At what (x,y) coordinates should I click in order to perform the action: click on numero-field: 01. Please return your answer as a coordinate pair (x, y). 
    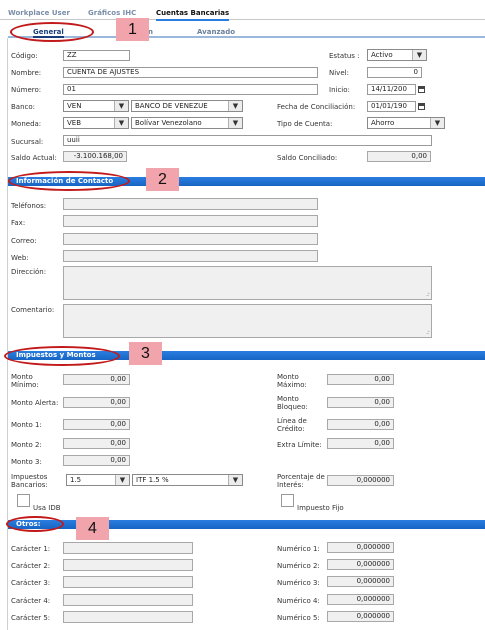
    Looking at the image, I should click on (190, 89).